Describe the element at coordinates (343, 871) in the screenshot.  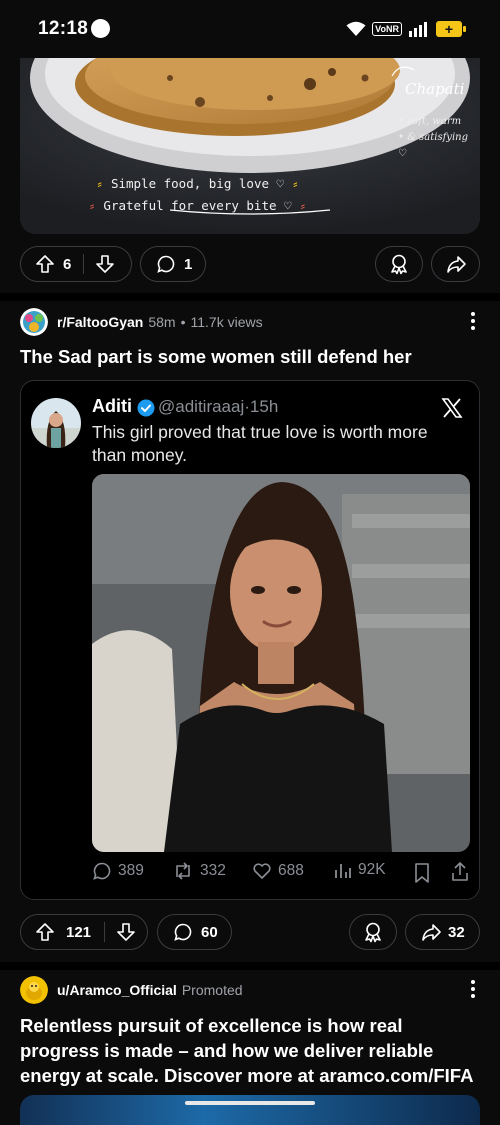
I see `views-chart-icon` at that location.